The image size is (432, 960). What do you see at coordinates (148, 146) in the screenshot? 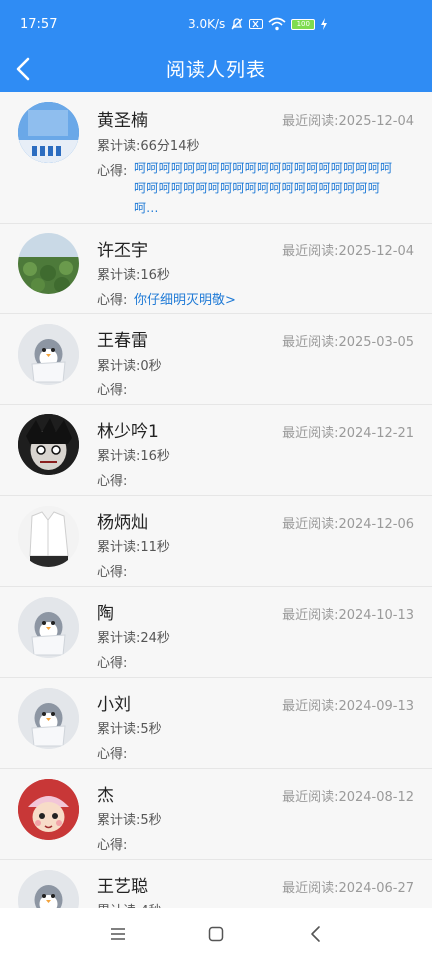
I see `total-read-time: 累计读:66分14秒` at bounding box center [148, 146].